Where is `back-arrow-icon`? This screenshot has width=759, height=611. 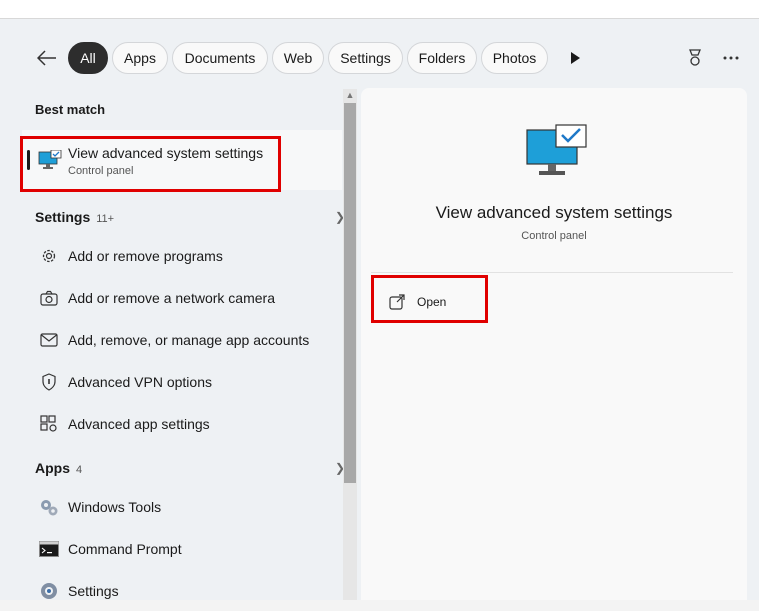 back-arrow-icon is located at coordinates (46, 58).